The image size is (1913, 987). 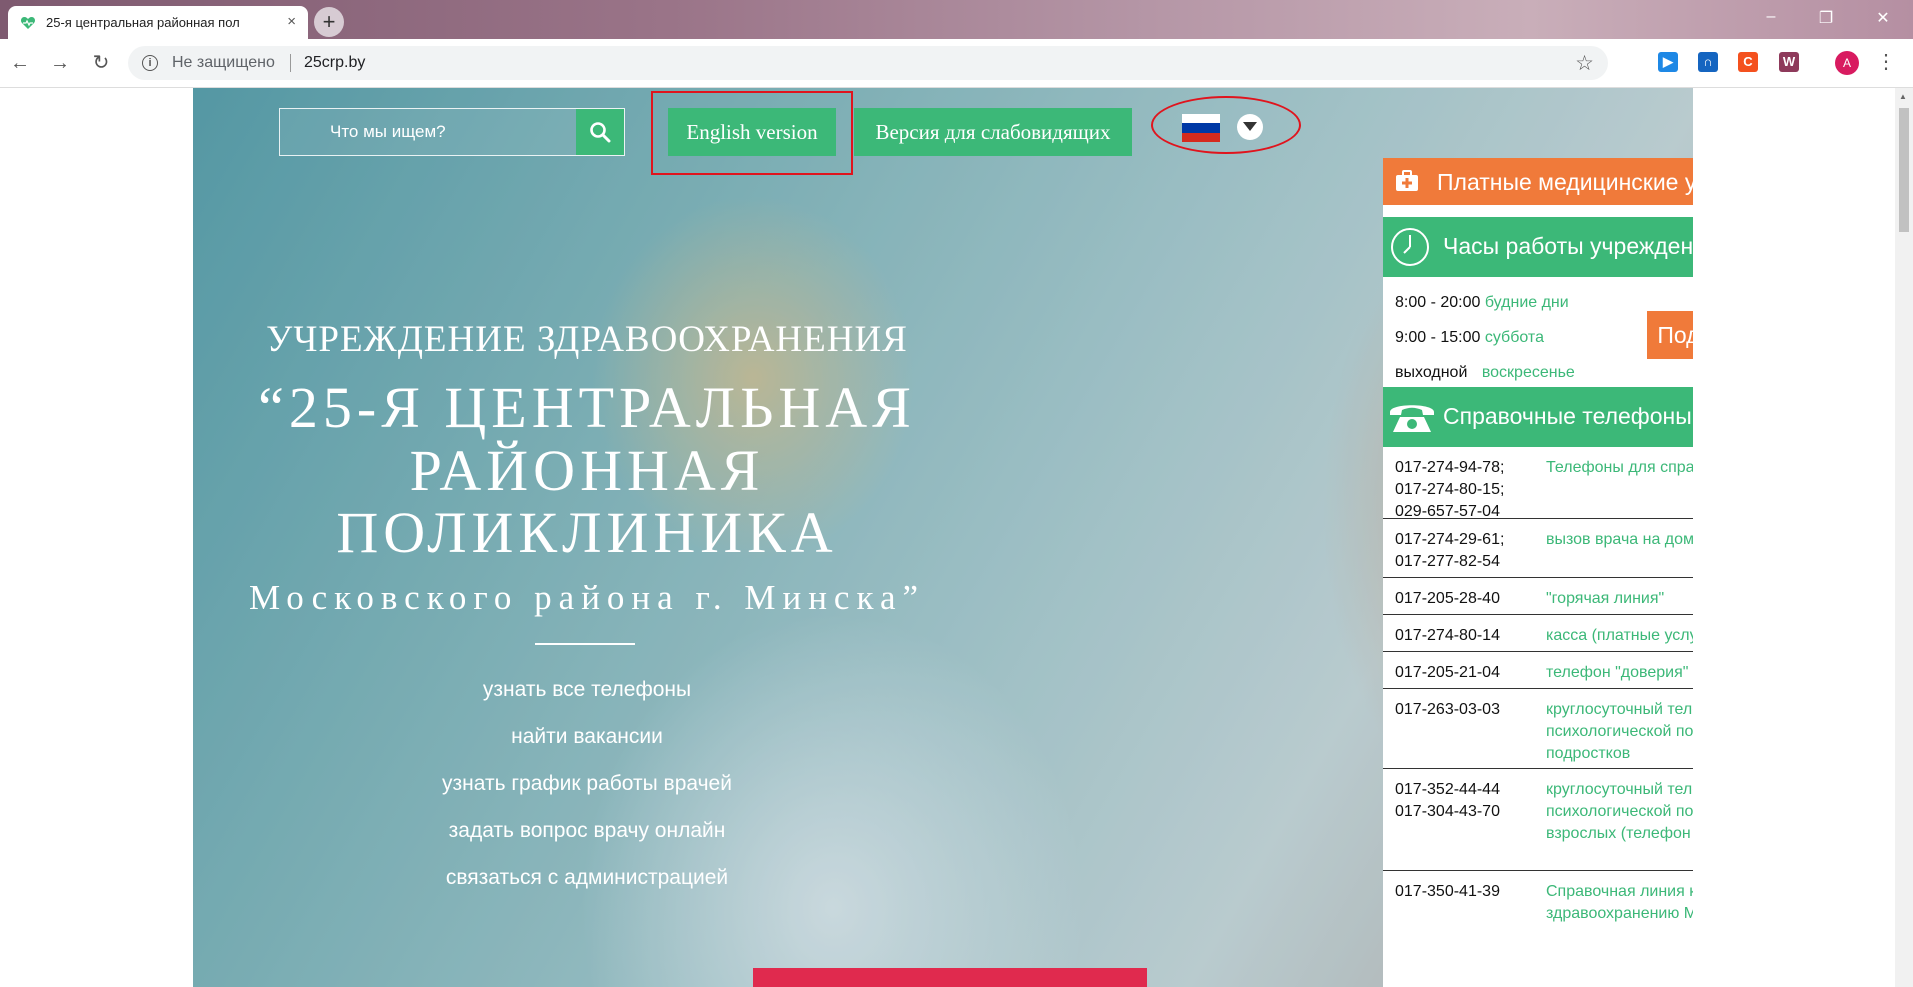 I want to click on institution-name-line: РАЙОННАЯ, so click(x=587, y=470).